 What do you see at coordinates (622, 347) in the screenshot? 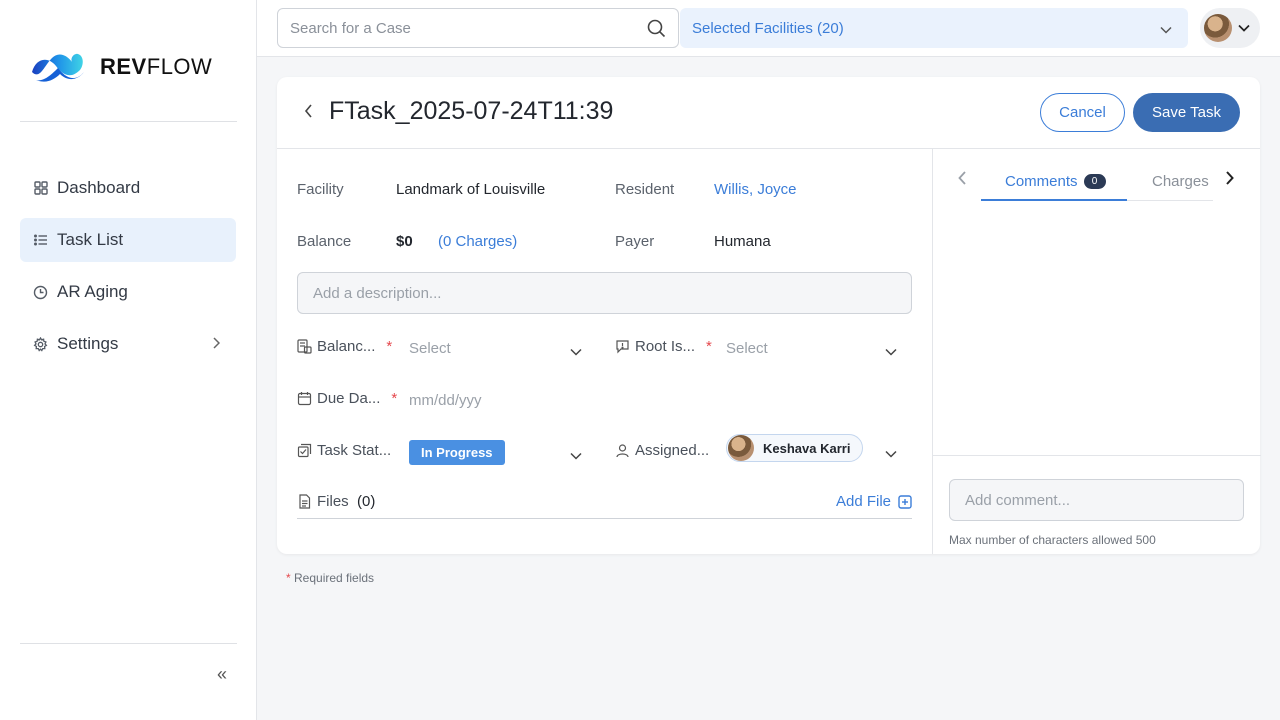
I see `comment-alert-icon` at bounding box center [622, 347].